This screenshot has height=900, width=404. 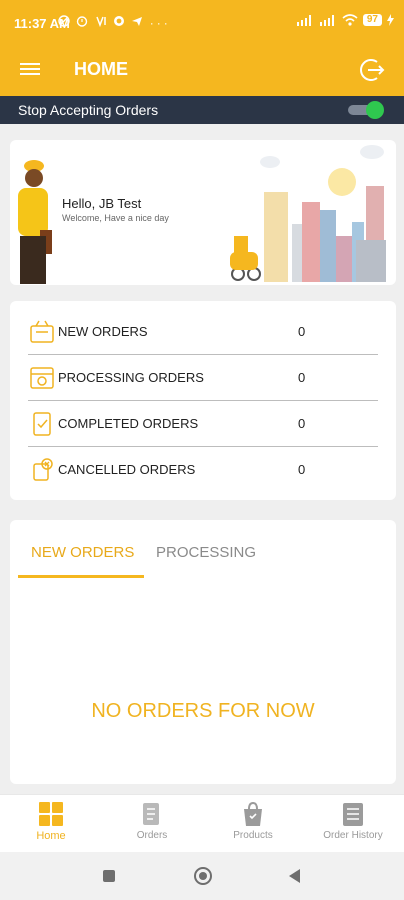 What do you see at coordinates (203, 711) in the screenshot?
I see `empty-orders-message: NO ORDERS FOR NOW` at bounding box center [203, 711].